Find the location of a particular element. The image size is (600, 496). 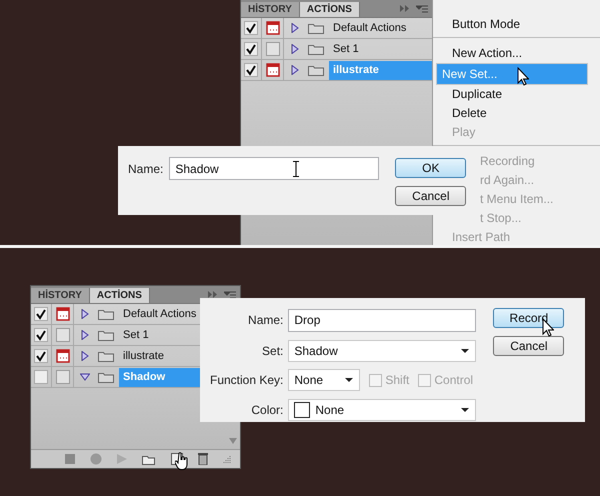

action-set-name: illustrate is located at coordinates (143, 356).